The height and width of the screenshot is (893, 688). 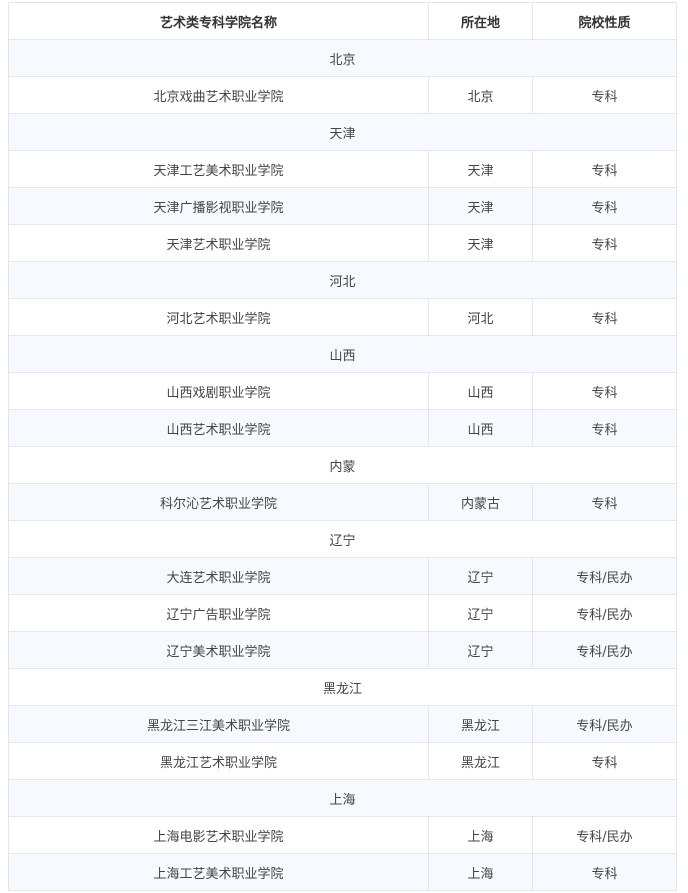 I want to click on header-college-type: 院校性质, so click(x=604, y=21).